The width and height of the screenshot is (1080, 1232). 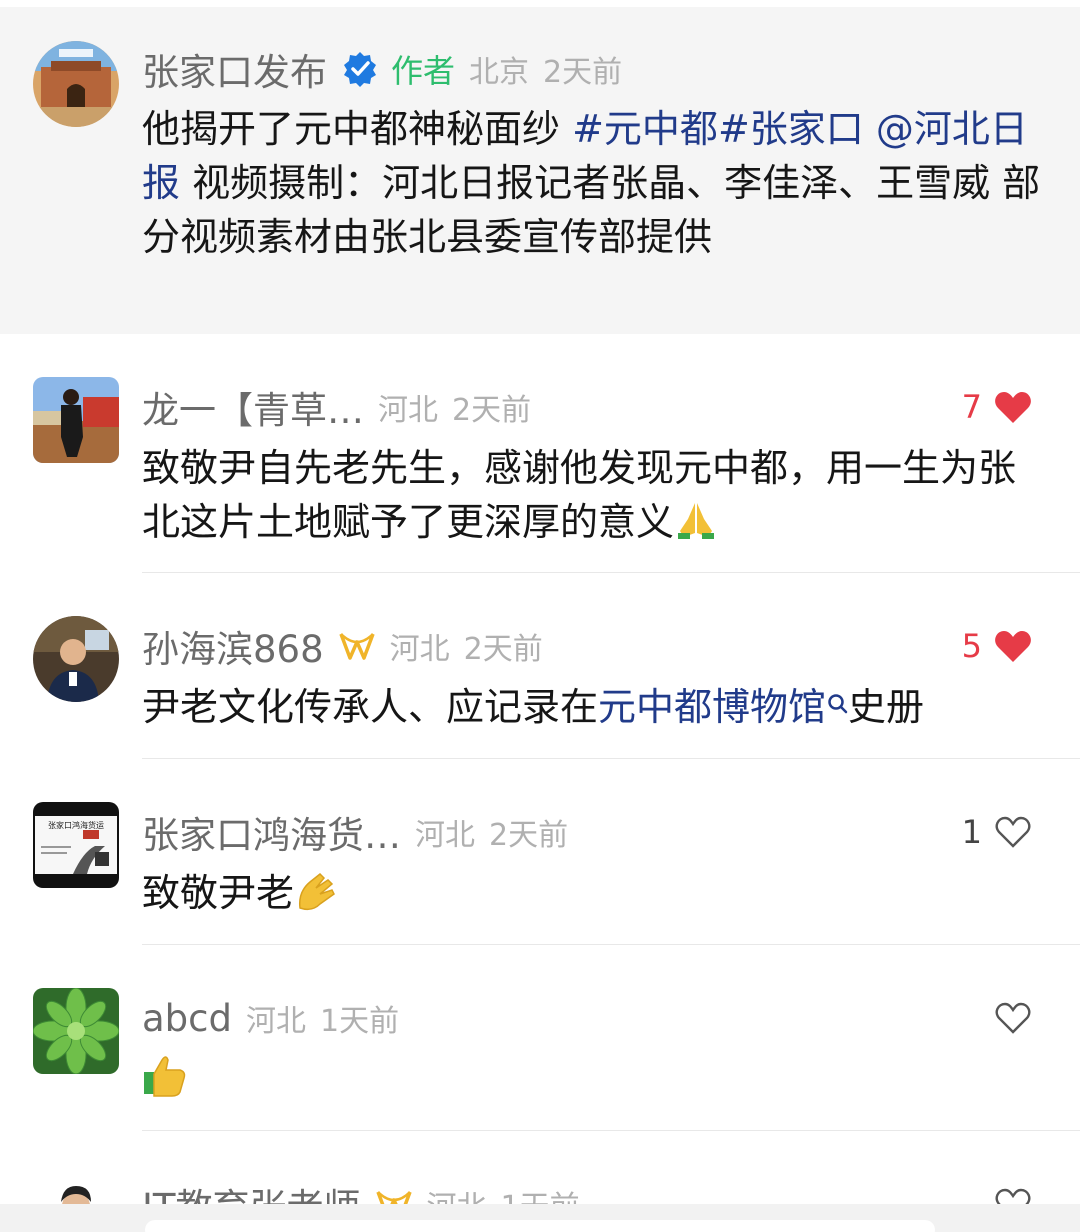 What do you see at coordinates (971, 407) in the screenshot?
I see `like-count: 7` at bounding box center [971, 407].